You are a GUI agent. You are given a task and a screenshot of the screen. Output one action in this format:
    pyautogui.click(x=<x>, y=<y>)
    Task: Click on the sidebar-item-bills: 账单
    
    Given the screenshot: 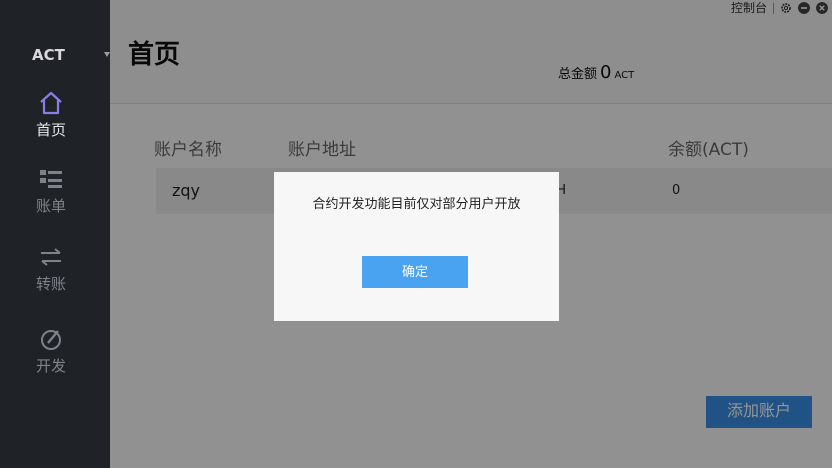 What is the action you would take?
    pyautogui.click(x=55, y=197)
    